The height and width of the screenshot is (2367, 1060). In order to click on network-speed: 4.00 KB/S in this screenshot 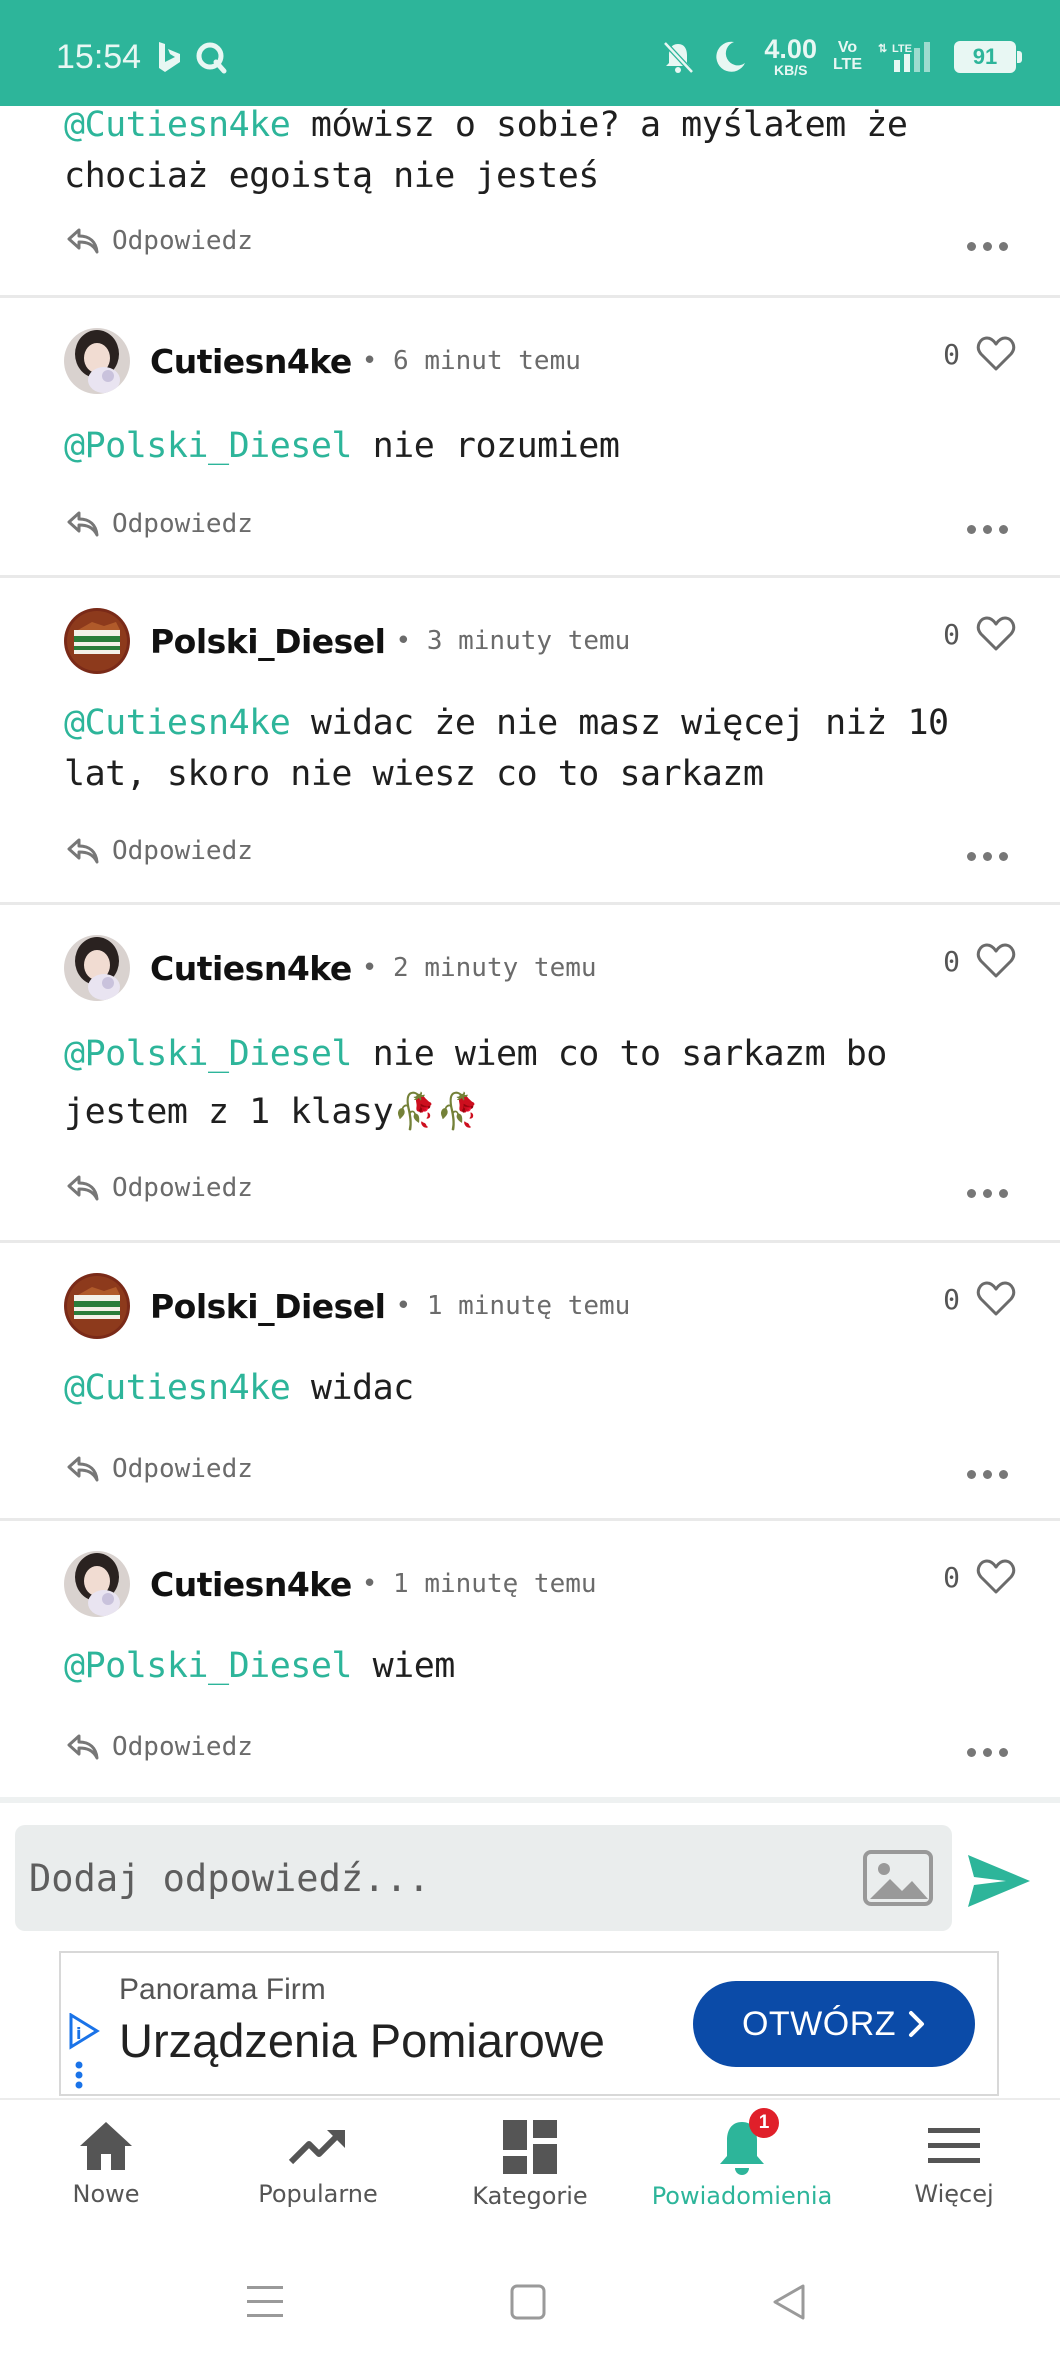, I will do `click(790, 56)`.